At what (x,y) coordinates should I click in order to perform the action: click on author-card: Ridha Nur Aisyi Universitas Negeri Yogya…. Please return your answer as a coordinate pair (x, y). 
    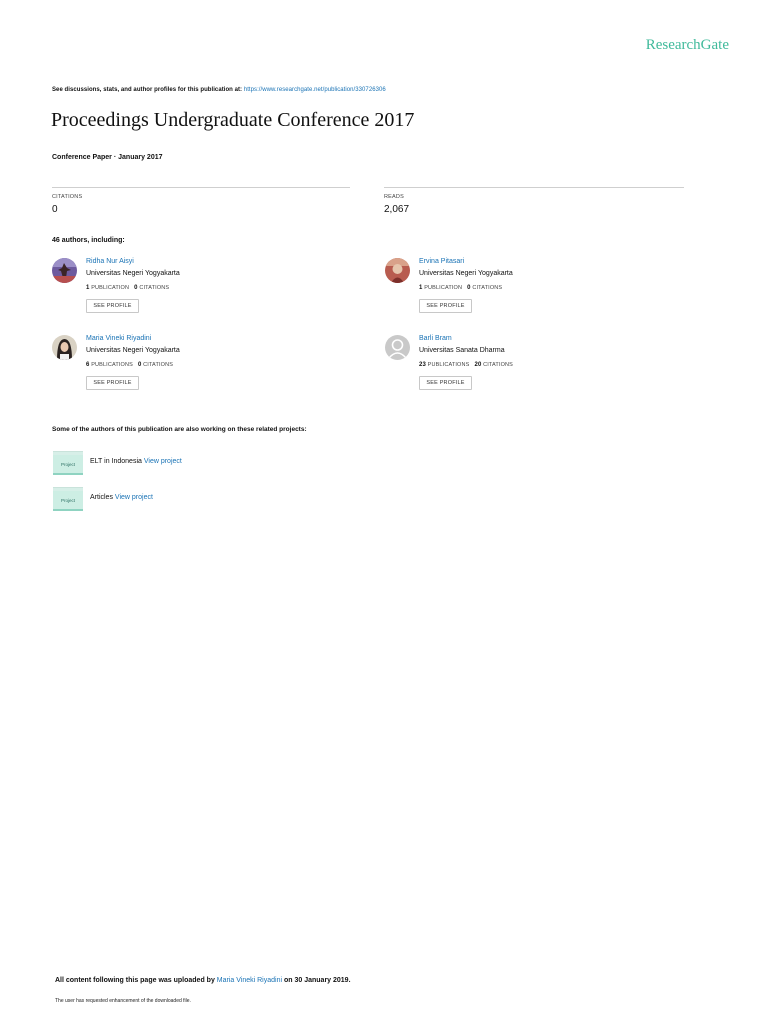
    Looking at the image, I should click on (197, 293).